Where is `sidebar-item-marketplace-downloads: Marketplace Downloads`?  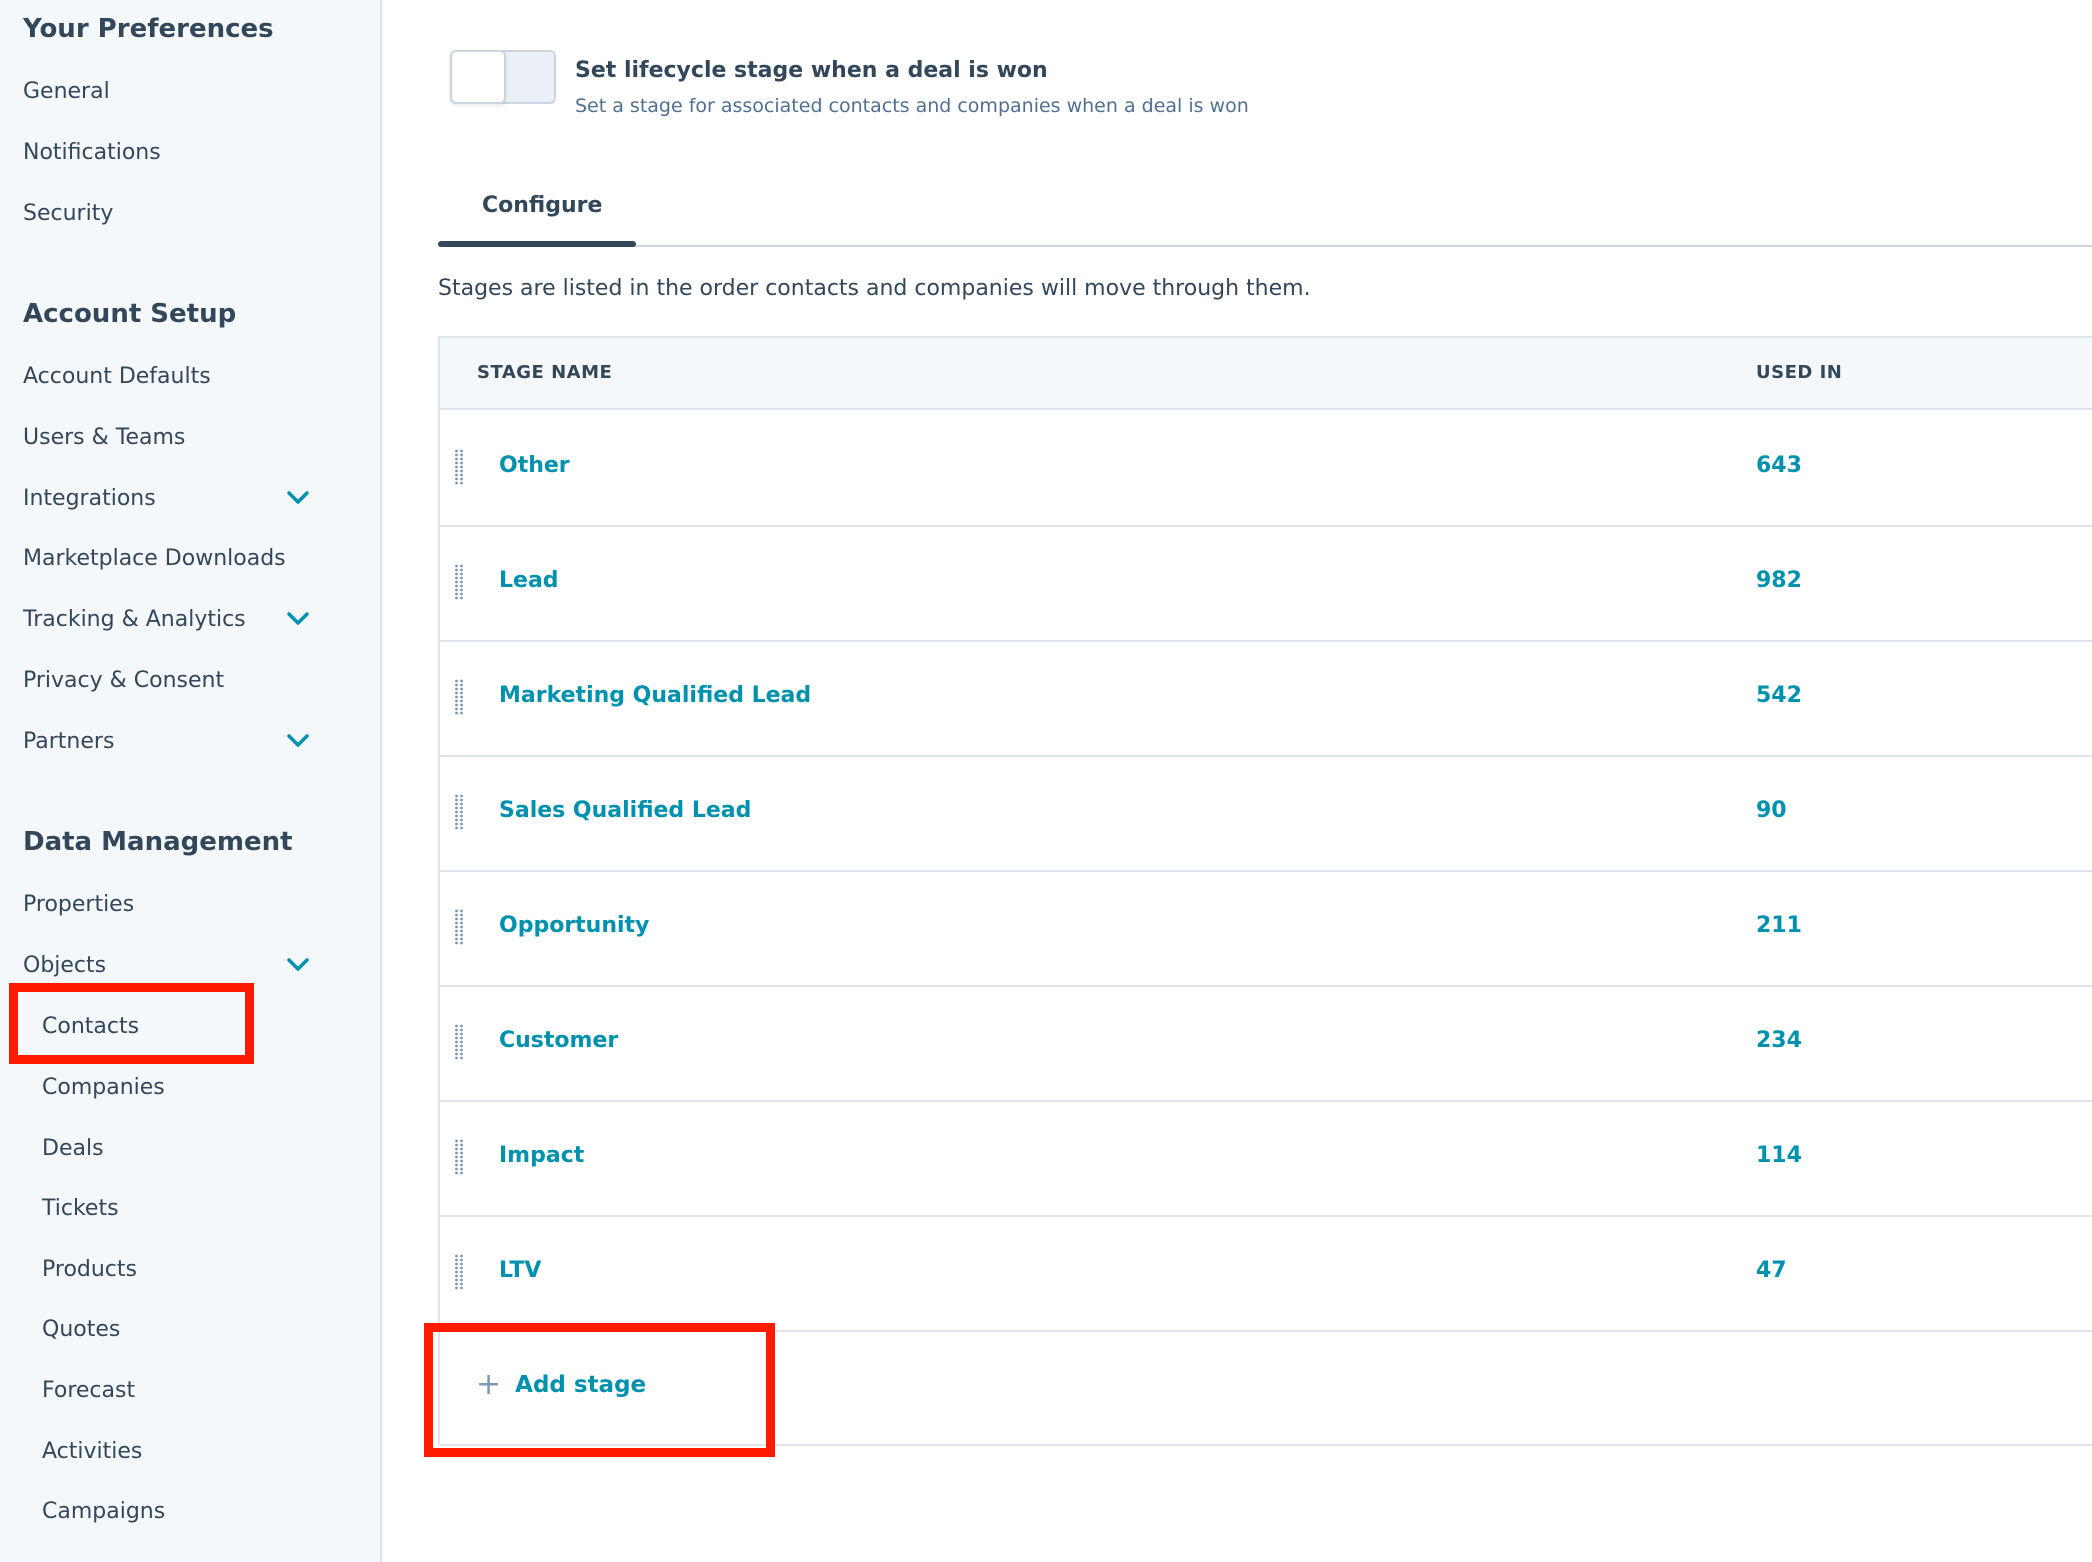 sidebar-item-marketplace-downloads: Marketplace Downloads is located at coordinates (154, 558).